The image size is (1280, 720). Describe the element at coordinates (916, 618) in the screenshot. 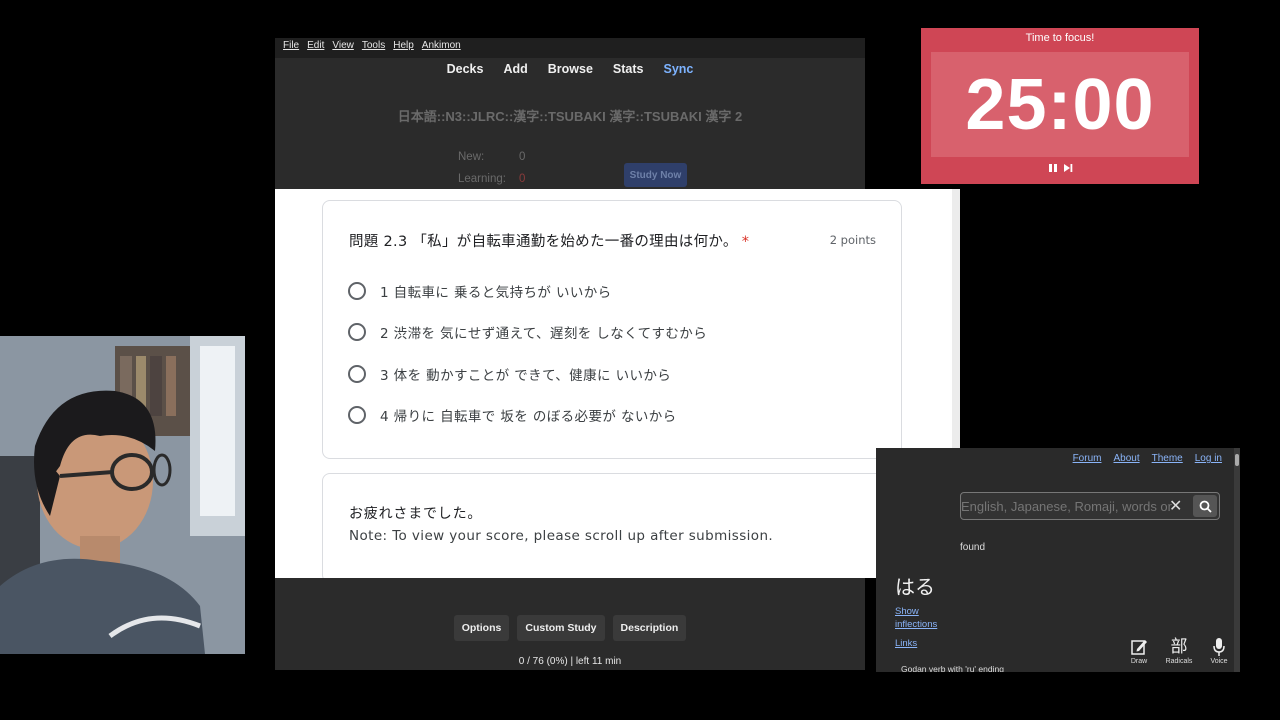

I see `show-inflections-link: Show inflections` at that location.